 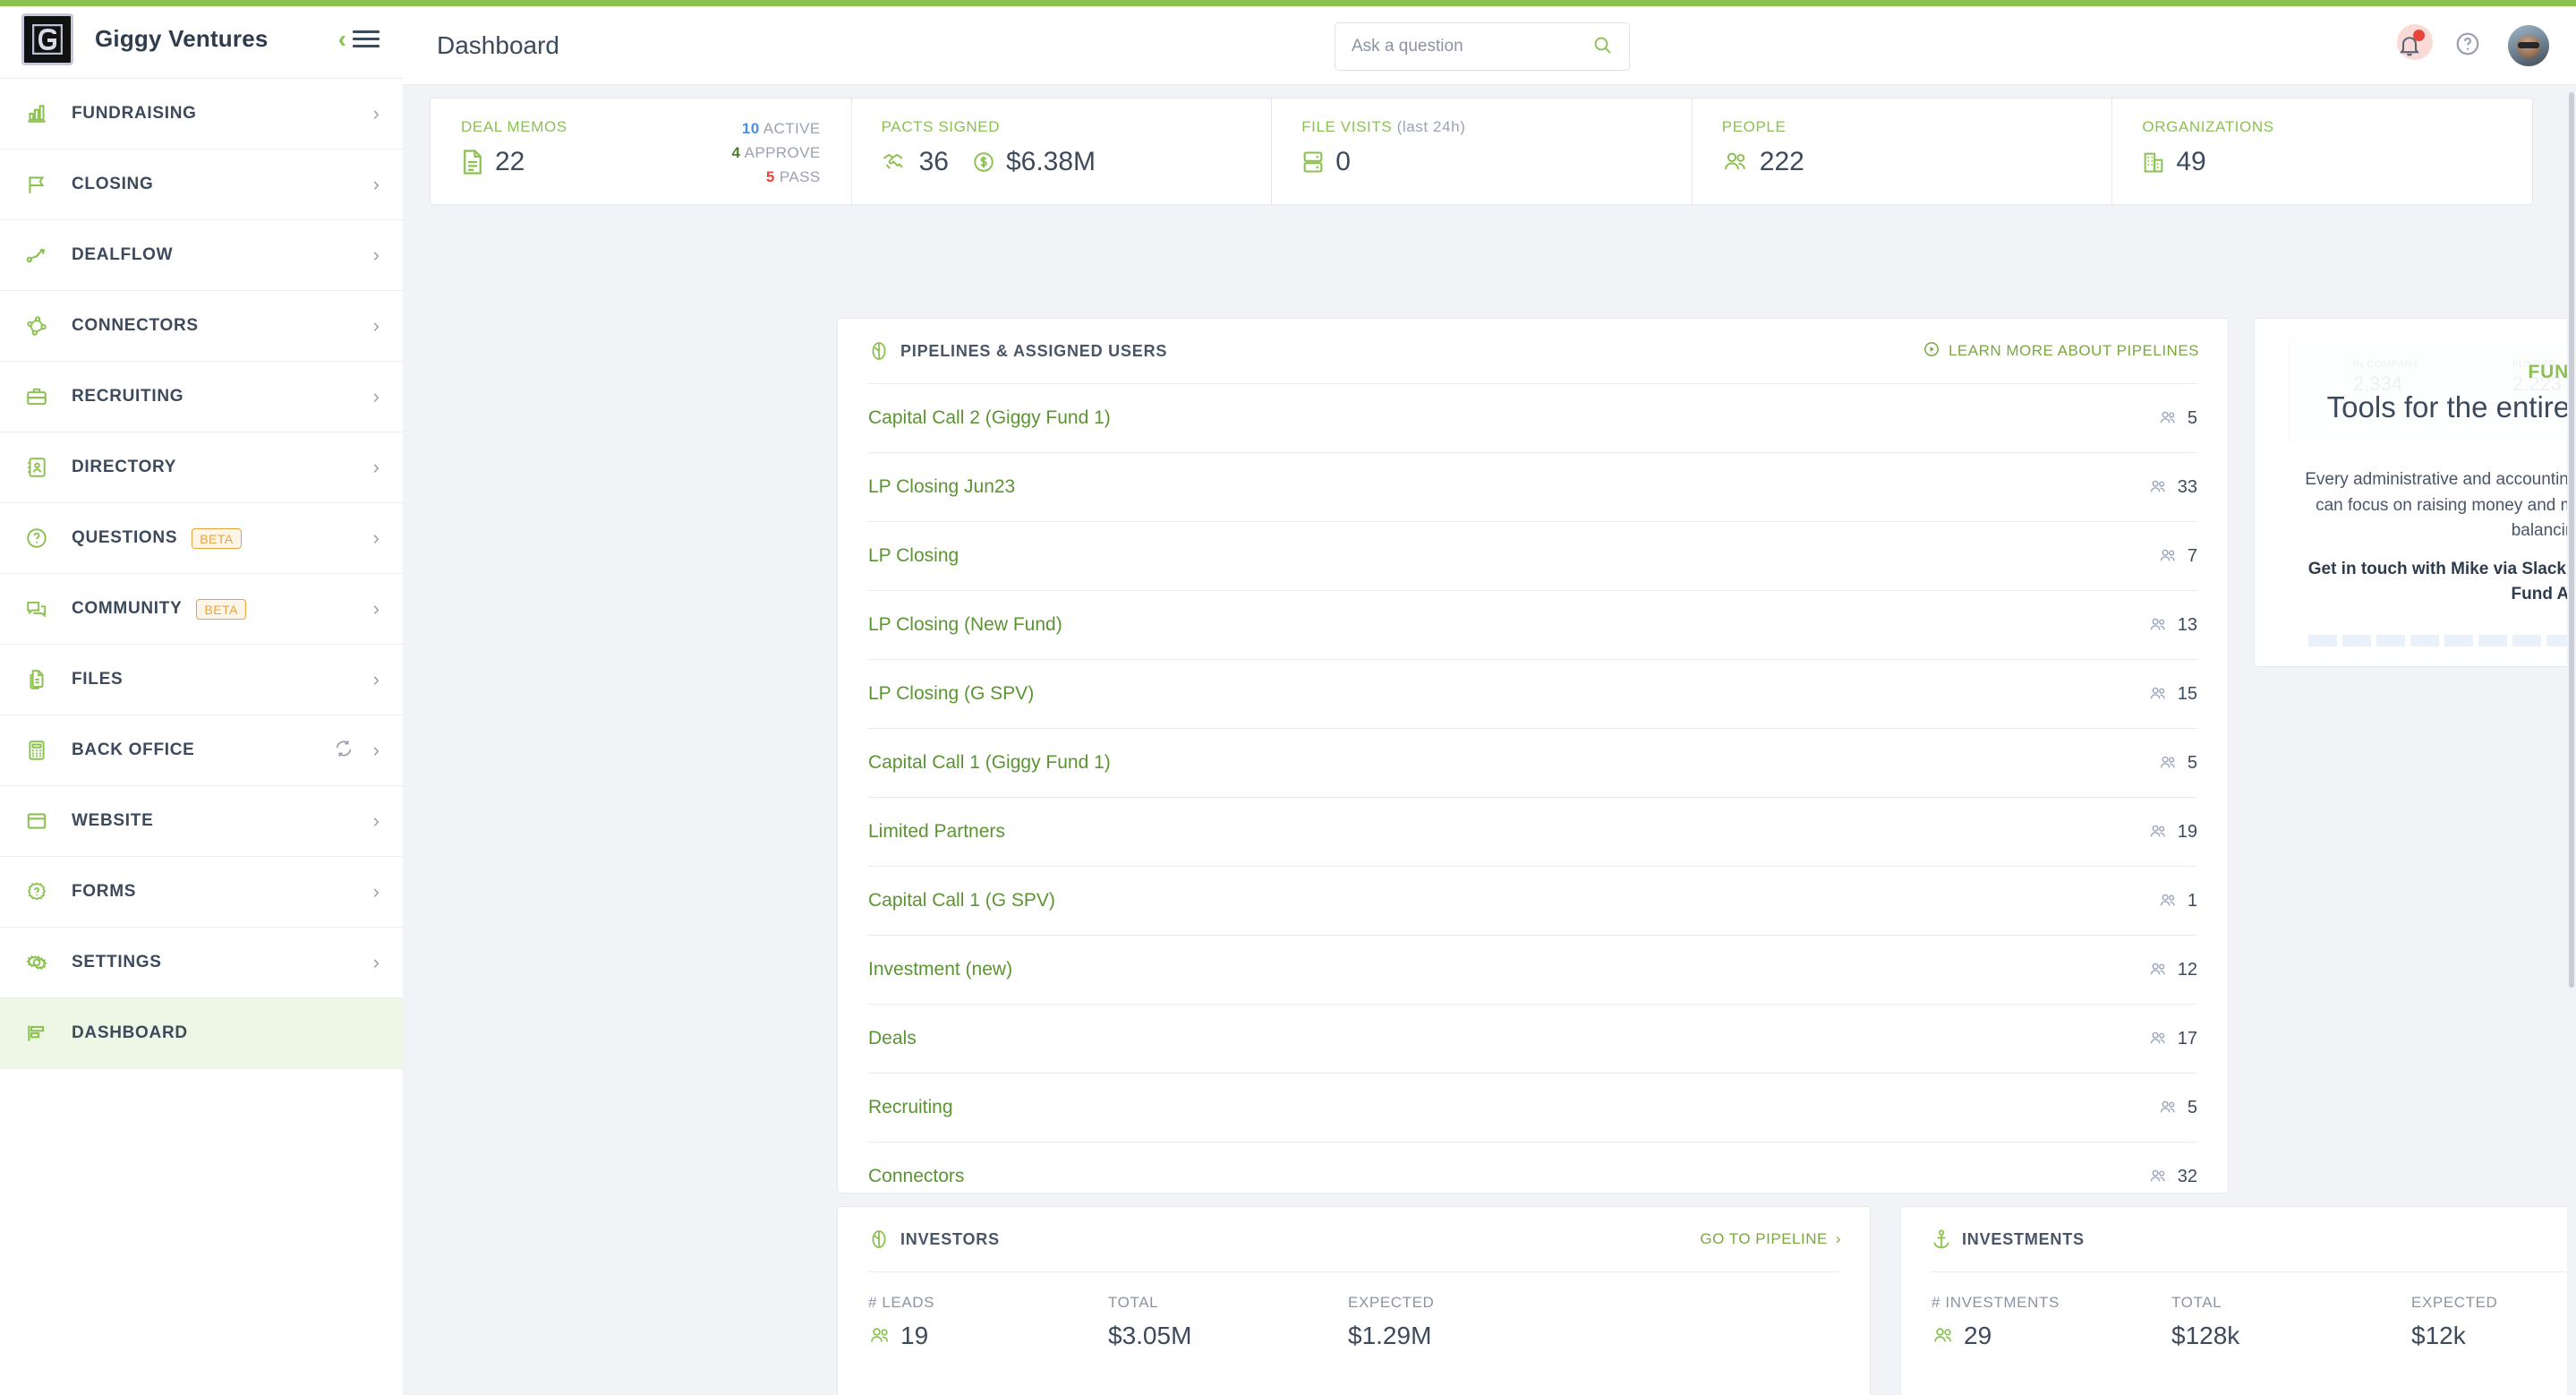 What do you see at coordinates (344, 751) in the screenshot?
I see `sync-icon` at bounding box center [344, 751].